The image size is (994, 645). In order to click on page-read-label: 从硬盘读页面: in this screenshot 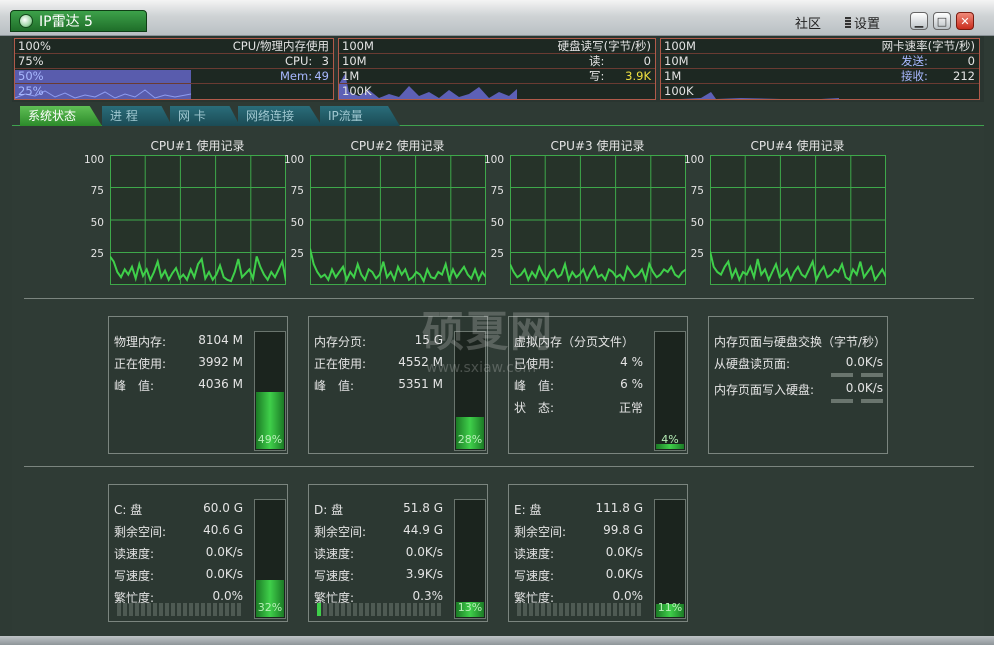, I will do `click(752, 364)`.